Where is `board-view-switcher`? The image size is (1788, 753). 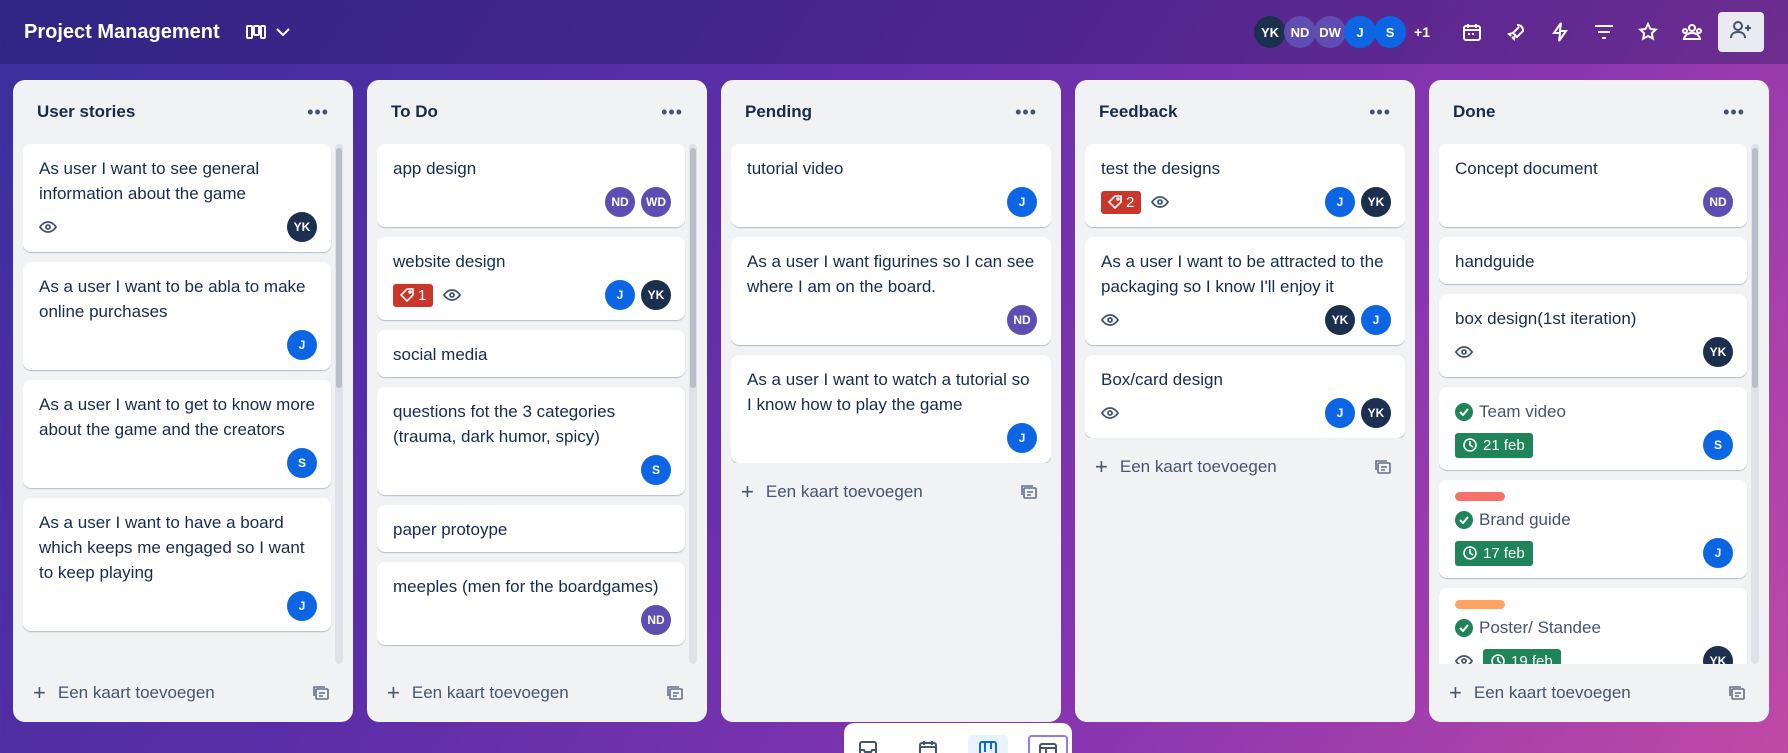 board-view-switcher is located at coordinates (267, 32).